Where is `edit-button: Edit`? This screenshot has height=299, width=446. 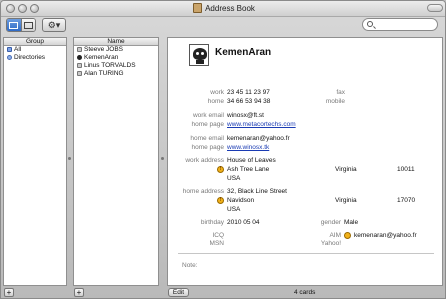 edit-button: Edit is located at coordinates (178, 292).